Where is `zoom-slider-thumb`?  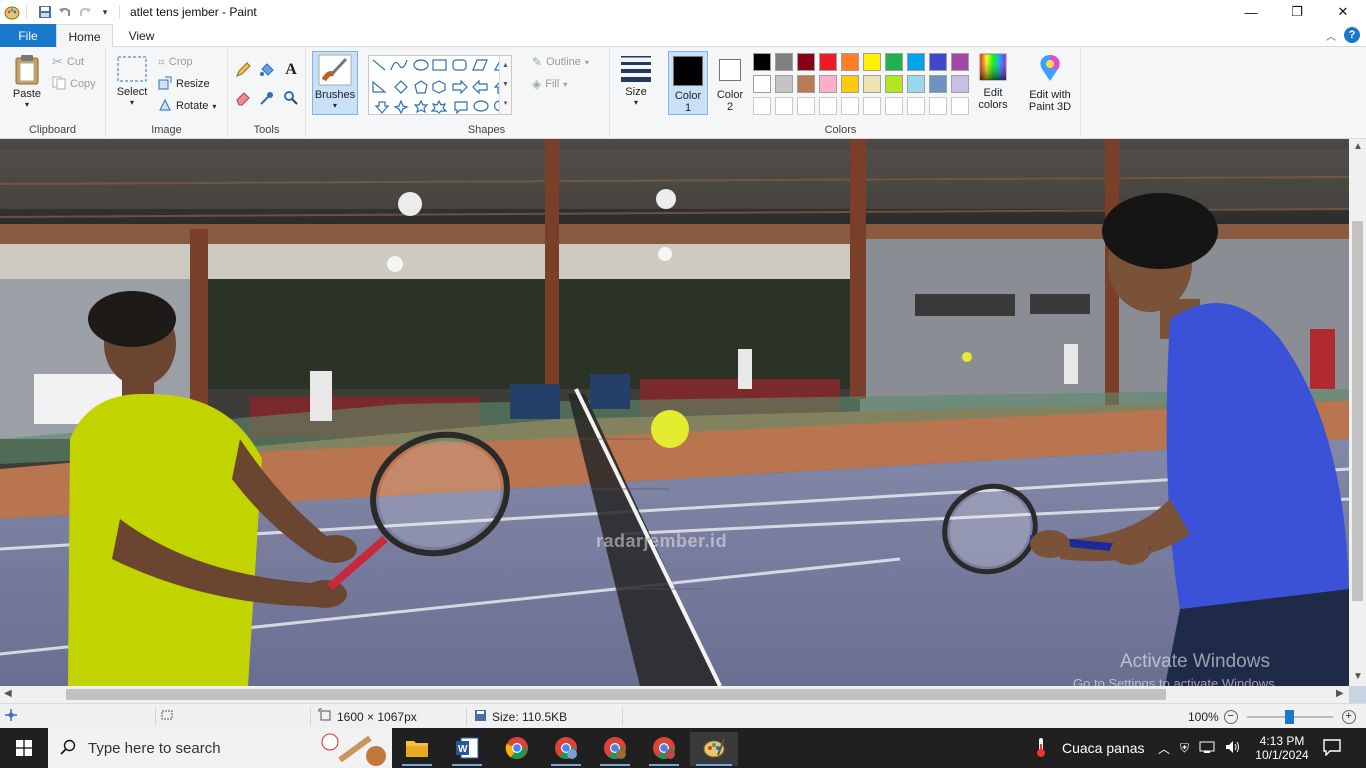
zoom-slider-thumb is located at coordinates (1289, 716).